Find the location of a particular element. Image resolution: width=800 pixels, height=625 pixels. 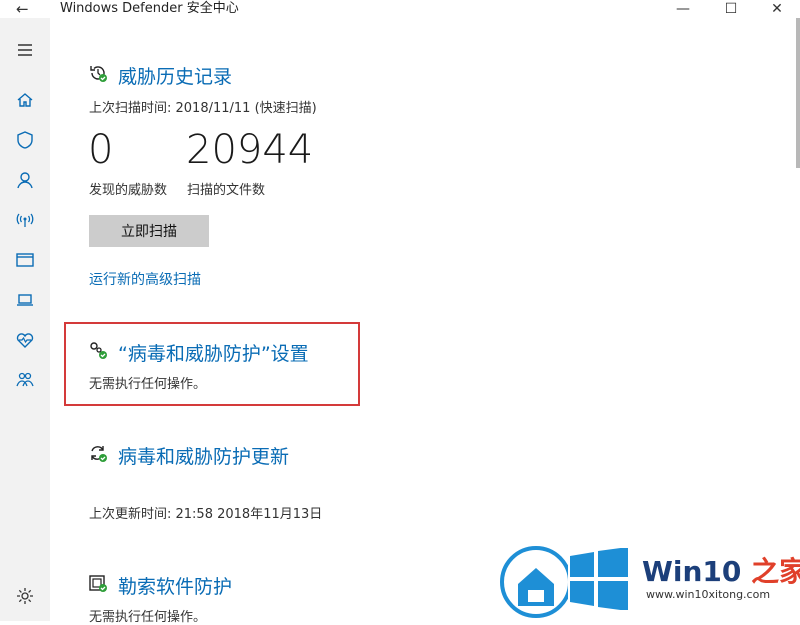

last-scan-time: 上次扫描时间: 2018/11/11 (快速扫描) is located at coordinates (203, 108).